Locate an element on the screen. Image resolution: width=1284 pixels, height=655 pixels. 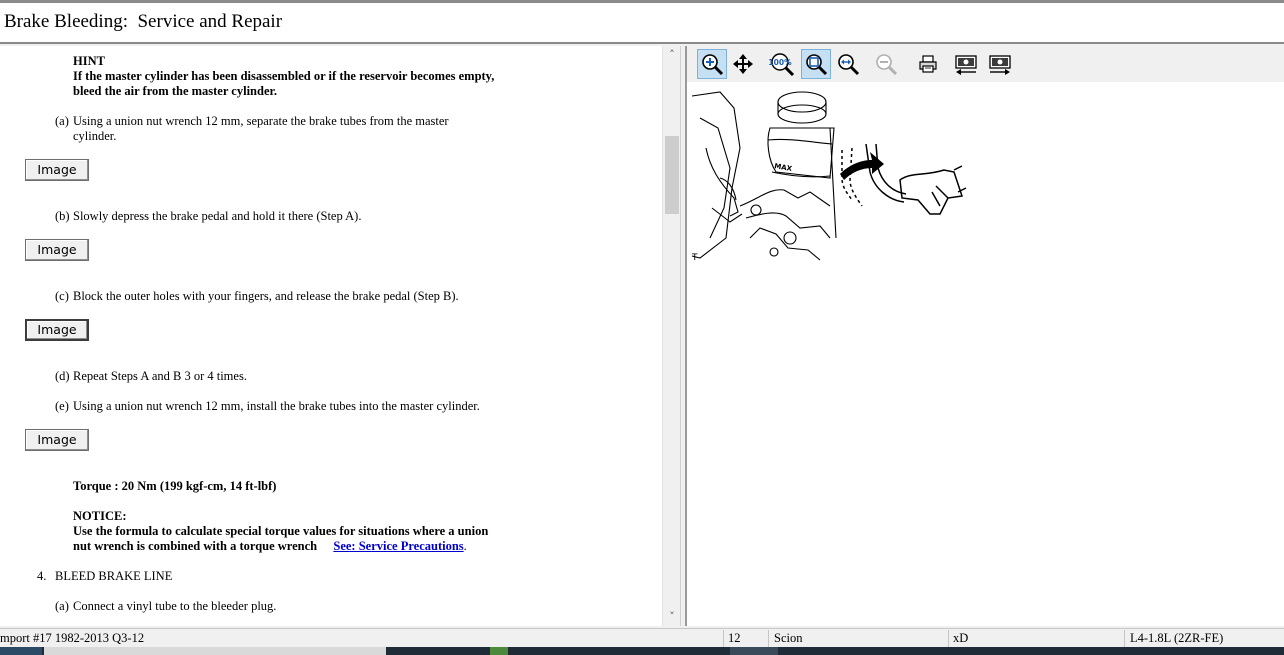
zoom-width-icon is located at coordinates (849, 65).